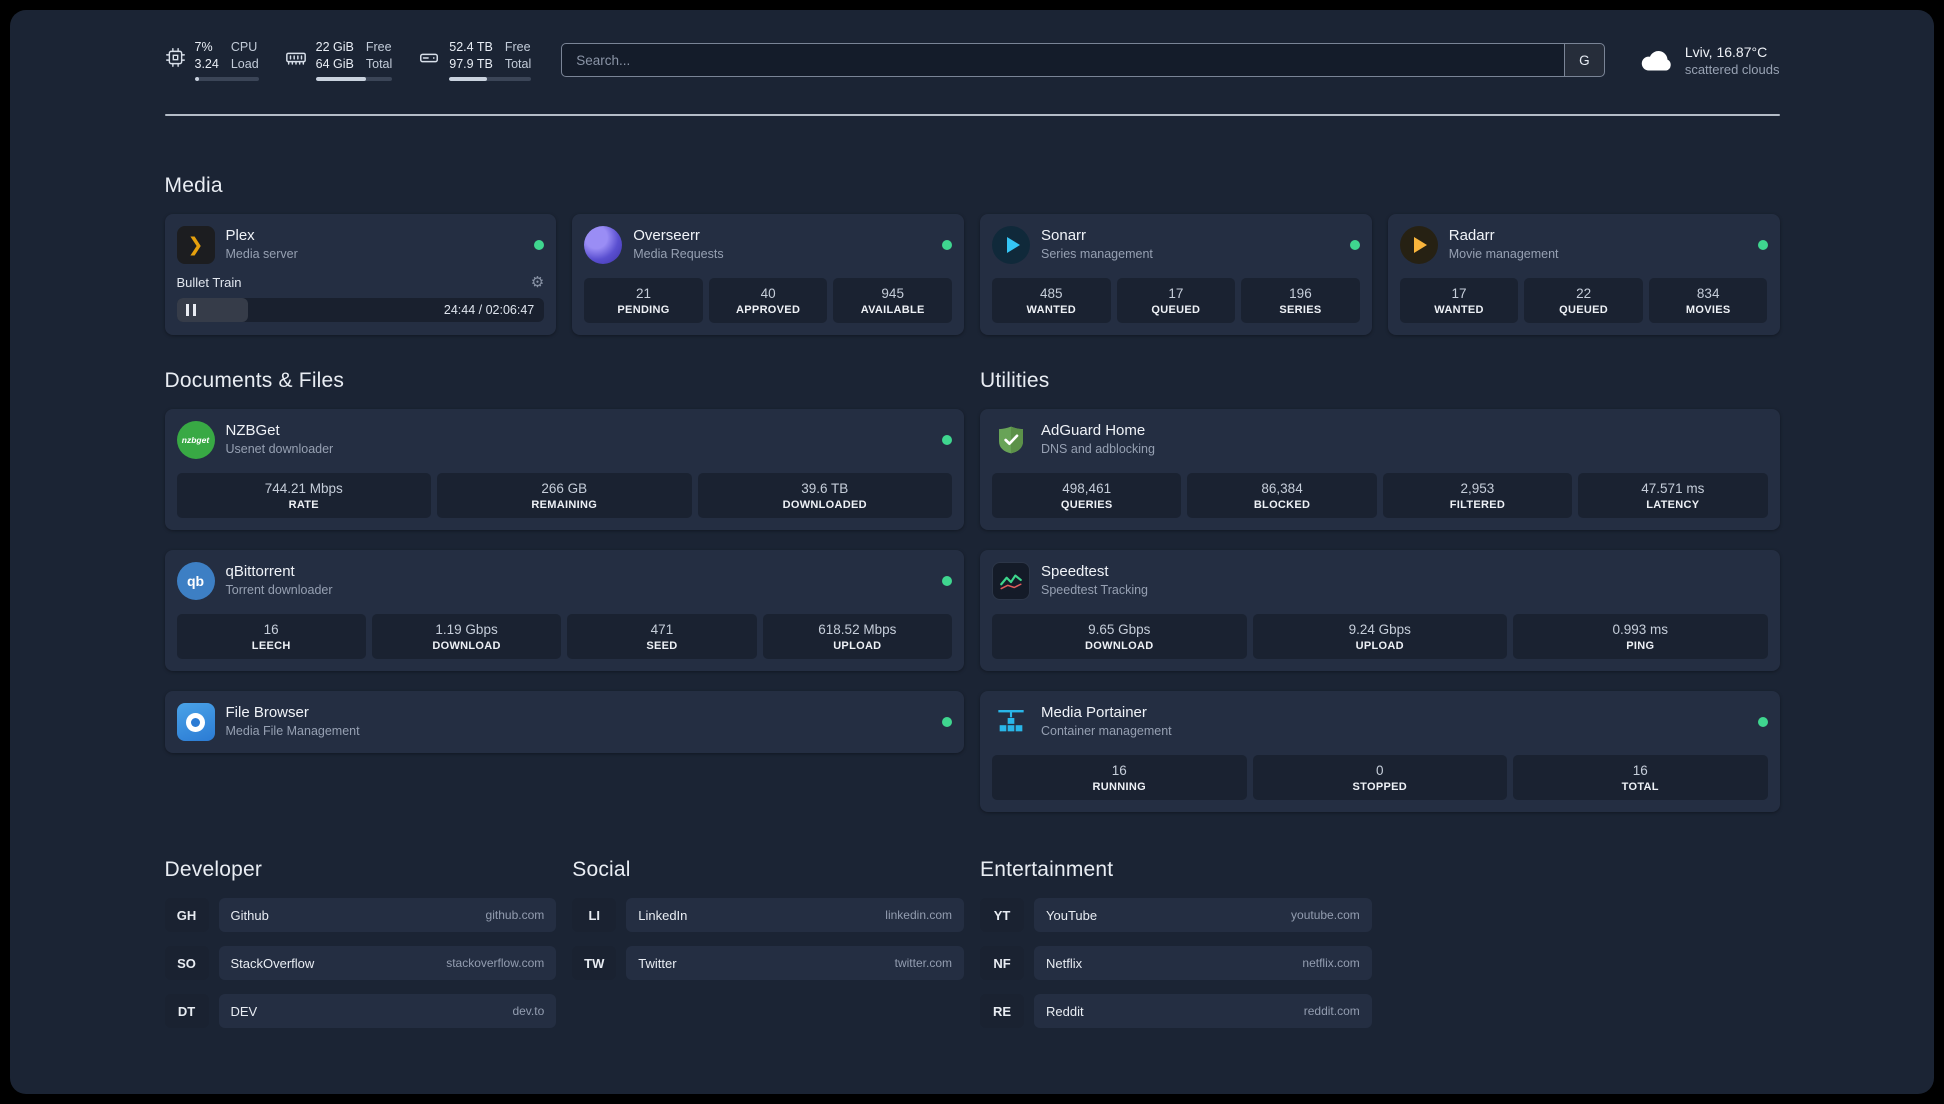 Image resolution: width=1944 pixels, height=1104 pixels. Describe the element at coordinates (190, 310) in the screenshot. I see `pause-icon` at that location.